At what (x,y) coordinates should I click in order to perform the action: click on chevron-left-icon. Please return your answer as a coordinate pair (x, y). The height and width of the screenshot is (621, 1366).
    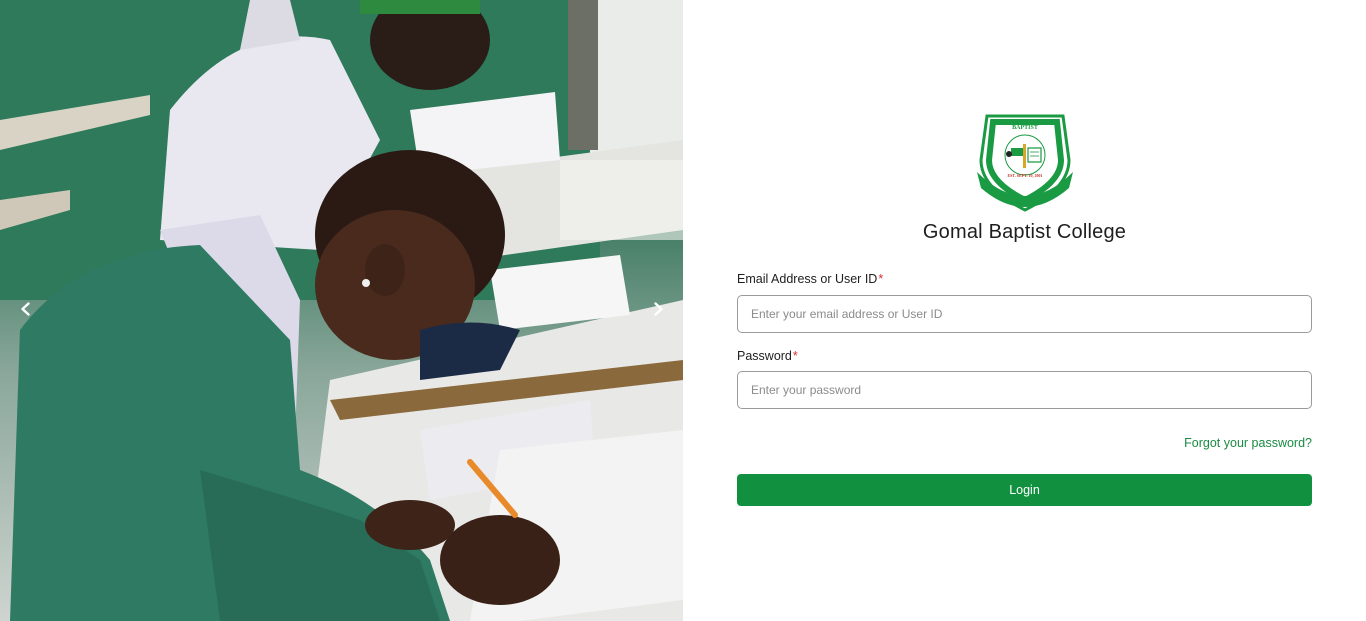
    Looking at the image, I should click on (25, 309).